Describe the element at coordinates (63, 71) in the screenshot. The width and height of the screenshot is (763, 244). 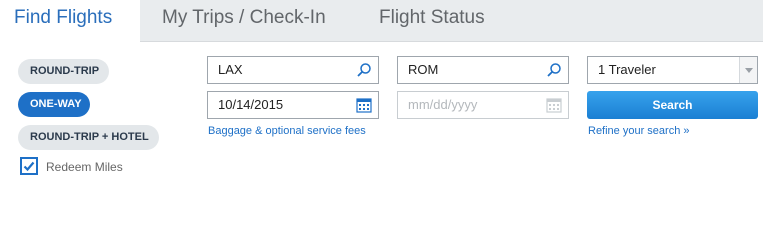
I see `round-trip-button: ROUND-TRIP` at that location.